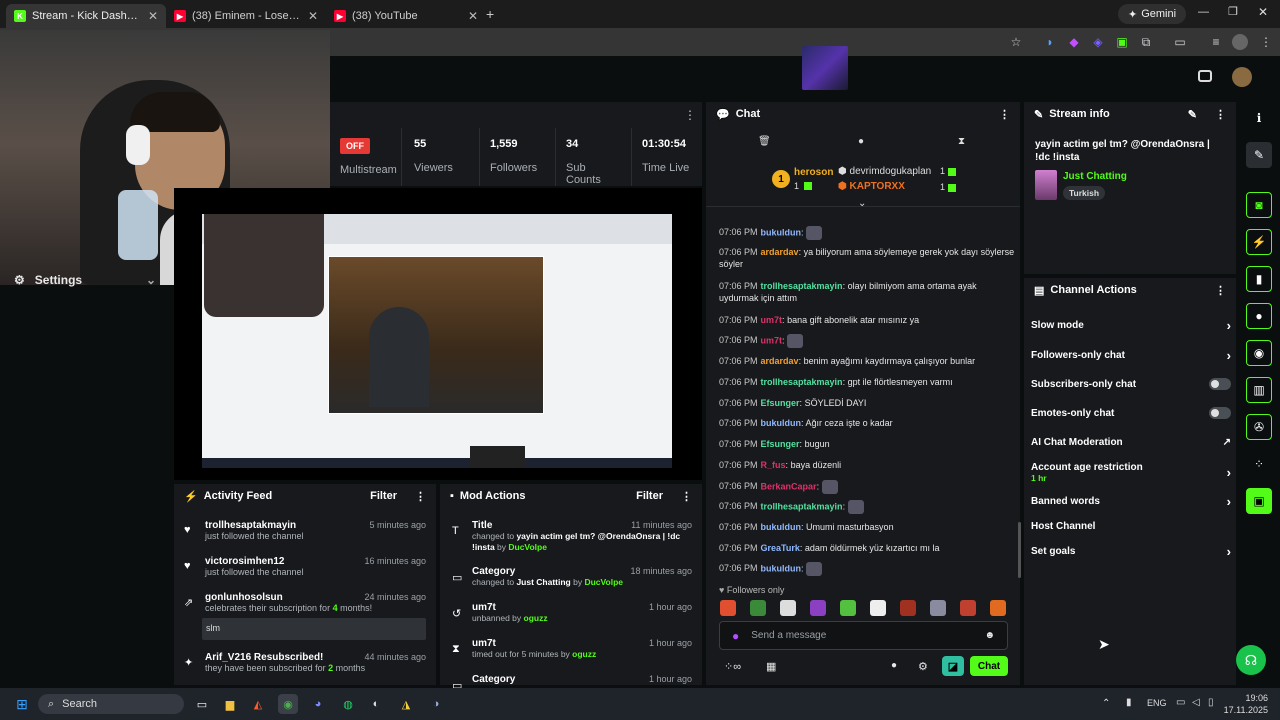 The image size is (1280, 720). What do you see at coordinates (1131, 551) in the screenshot?
I see `action-set-goals: Set goals ›` at bounding box center [1131, 551].